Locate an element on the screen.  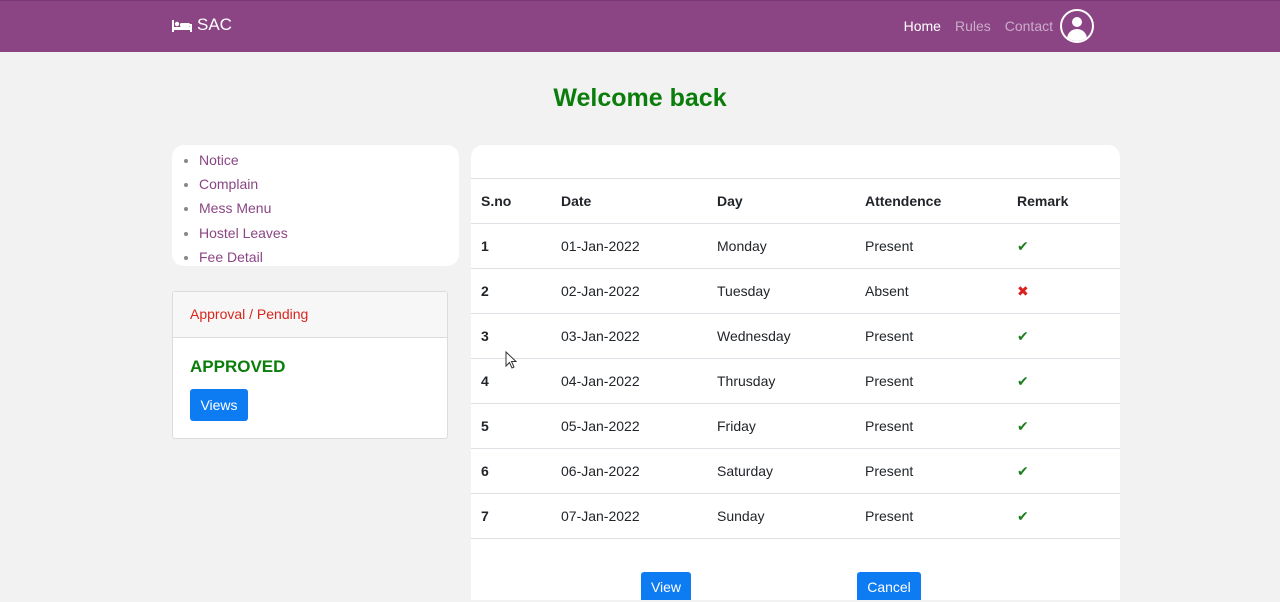
row-sno: 7 is located at coordinates (511, 516).